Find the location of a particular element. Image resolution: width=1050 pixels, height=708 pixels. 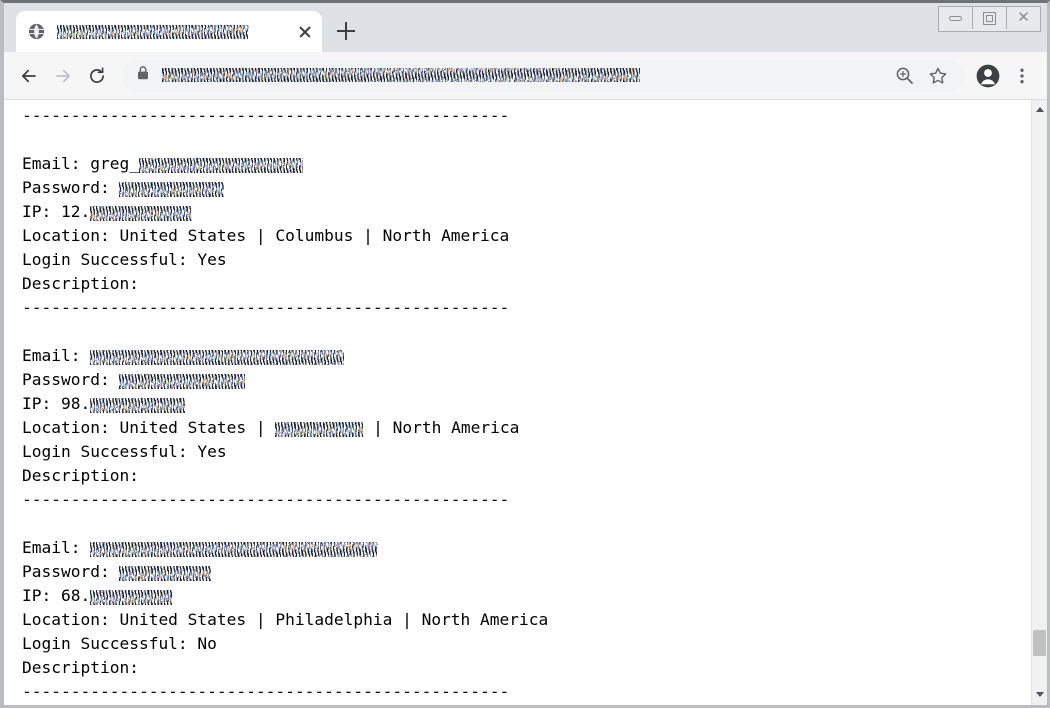

arrow-left-icon is located at coordinates (29, 76).